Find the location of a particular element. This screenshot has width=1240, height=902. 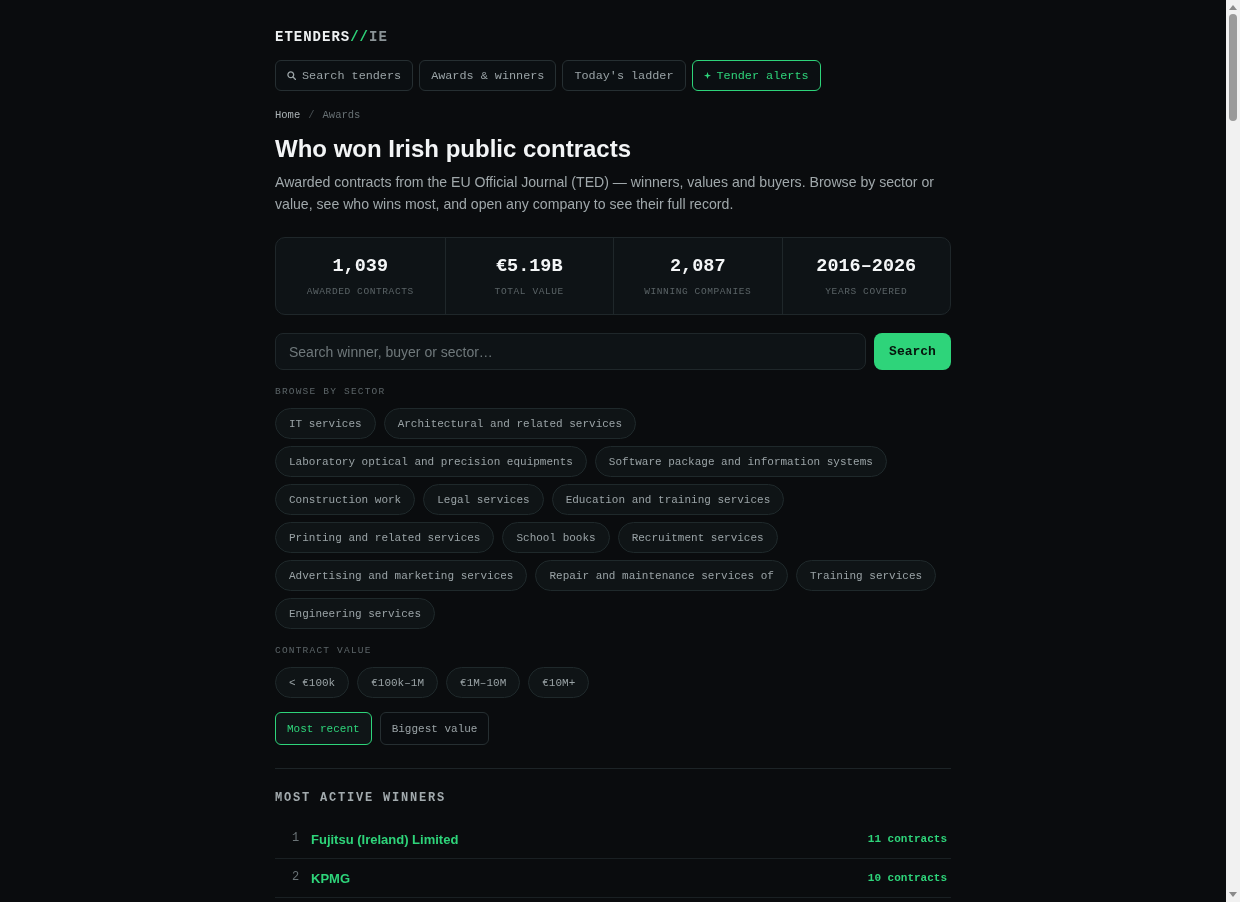

rank-number: 2 is located at coordinates (296, 876).